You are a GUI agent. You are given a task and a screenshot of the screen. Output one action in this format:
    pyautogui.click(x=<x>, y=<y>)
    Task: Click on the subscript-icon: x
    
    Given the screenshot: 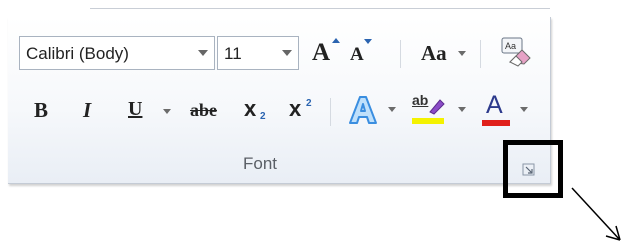 What is the action you would take?
    pyautogui.click(x=250, y=108)
    